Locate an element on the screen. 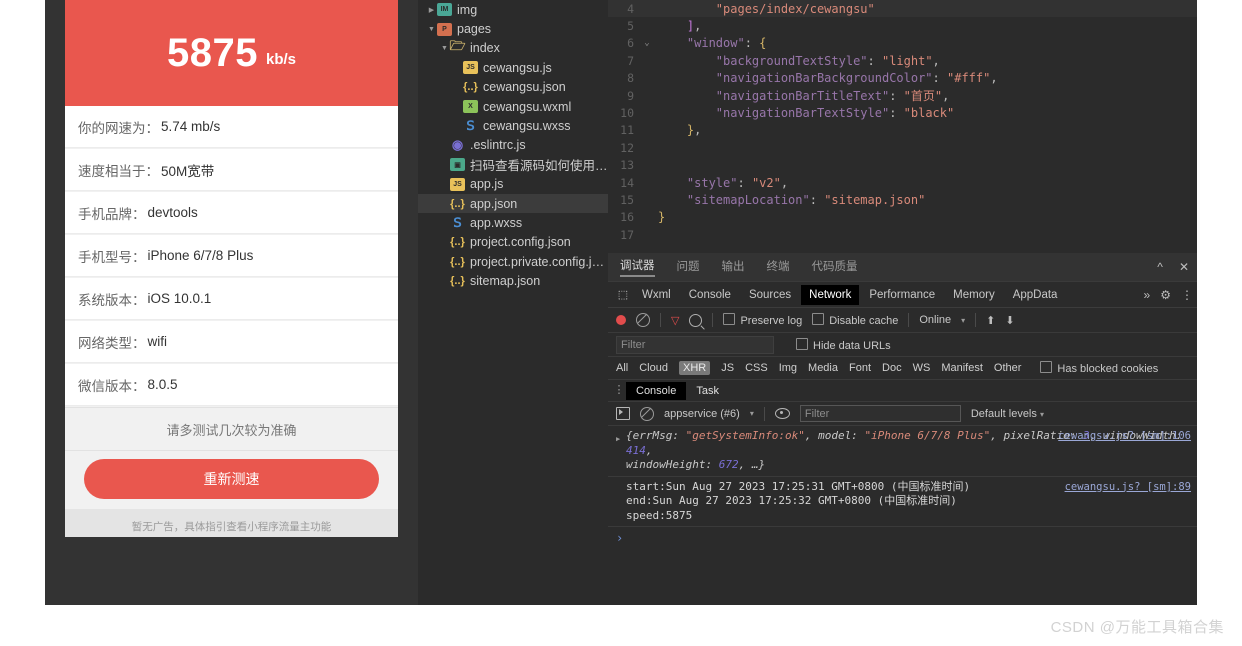  export-har-icon: ⬇ is located at coordinates (1009, 320).